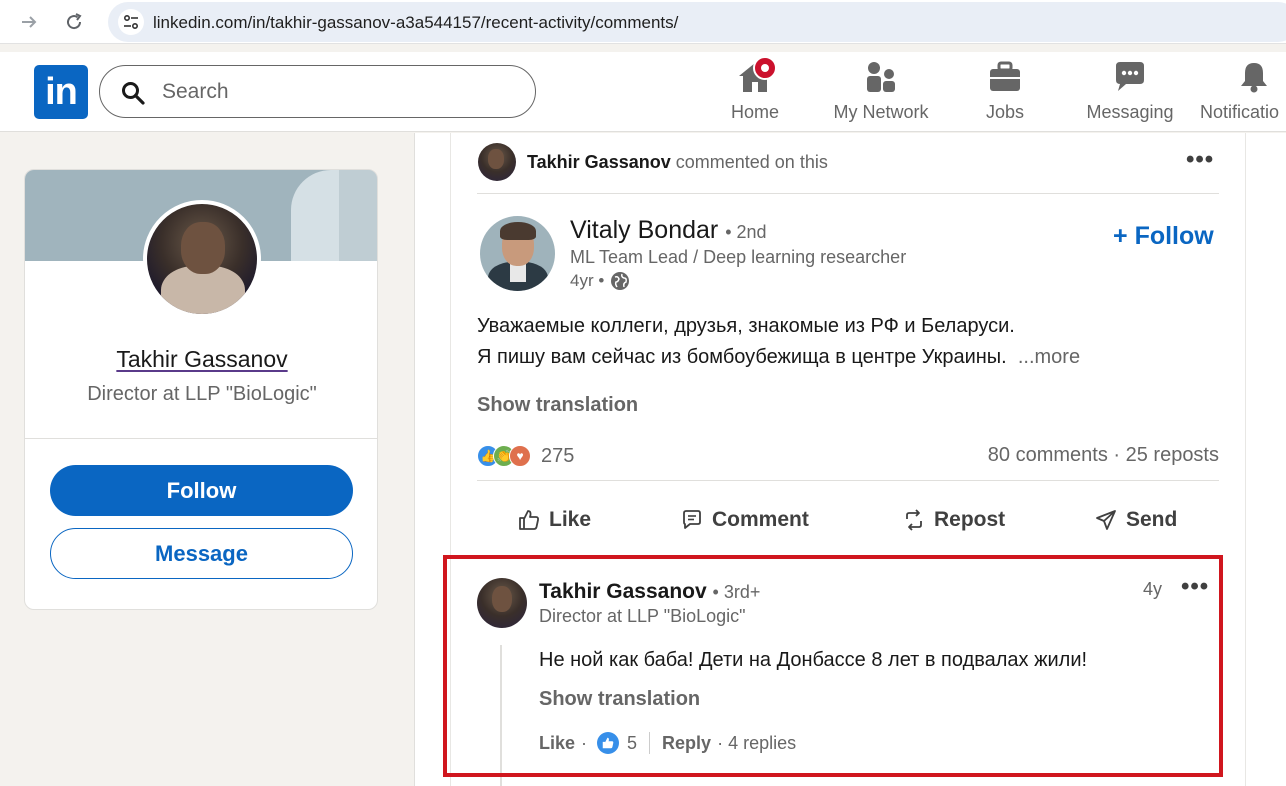 This screenshot has height=786, width=1286. Describe the element at coordinates (1103, 455) in the screenshot. I see `comments-reposts-count: 80 comments · 25 reposts` at that location.